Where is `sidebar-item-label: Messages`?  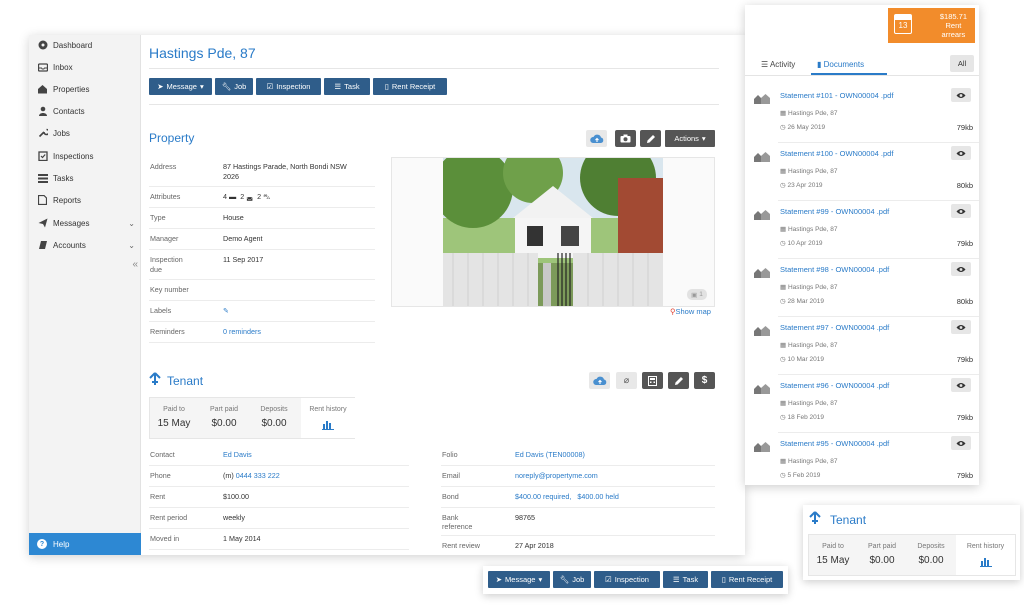
sidebar-item-label: Messages is located at coordinates (71, 223).